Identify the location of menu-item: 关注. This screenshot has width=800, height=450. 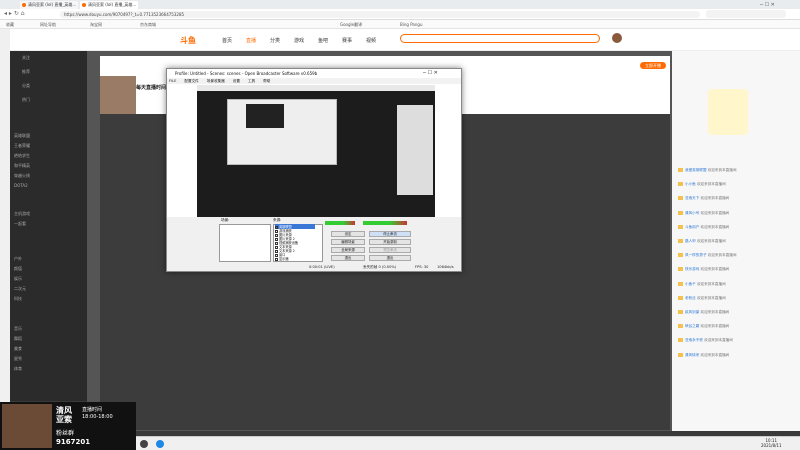
(26, 58).